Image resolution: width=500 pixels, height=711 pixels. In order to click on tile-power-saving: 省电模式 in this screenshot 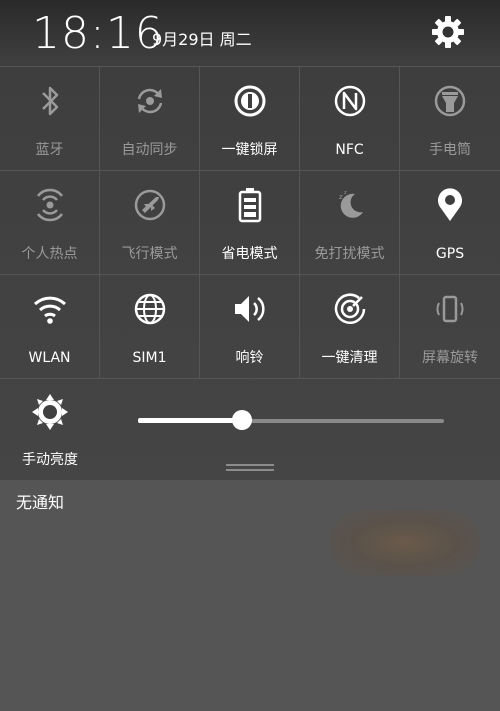, I will do `click(250, 223)`.